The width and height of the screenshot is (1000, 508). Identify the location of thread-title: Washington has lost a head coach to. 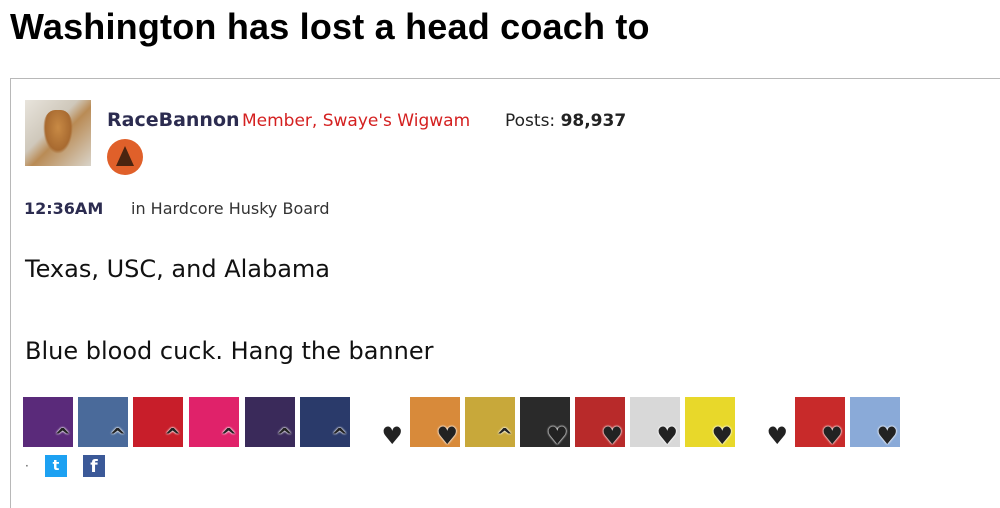
(330, 26).